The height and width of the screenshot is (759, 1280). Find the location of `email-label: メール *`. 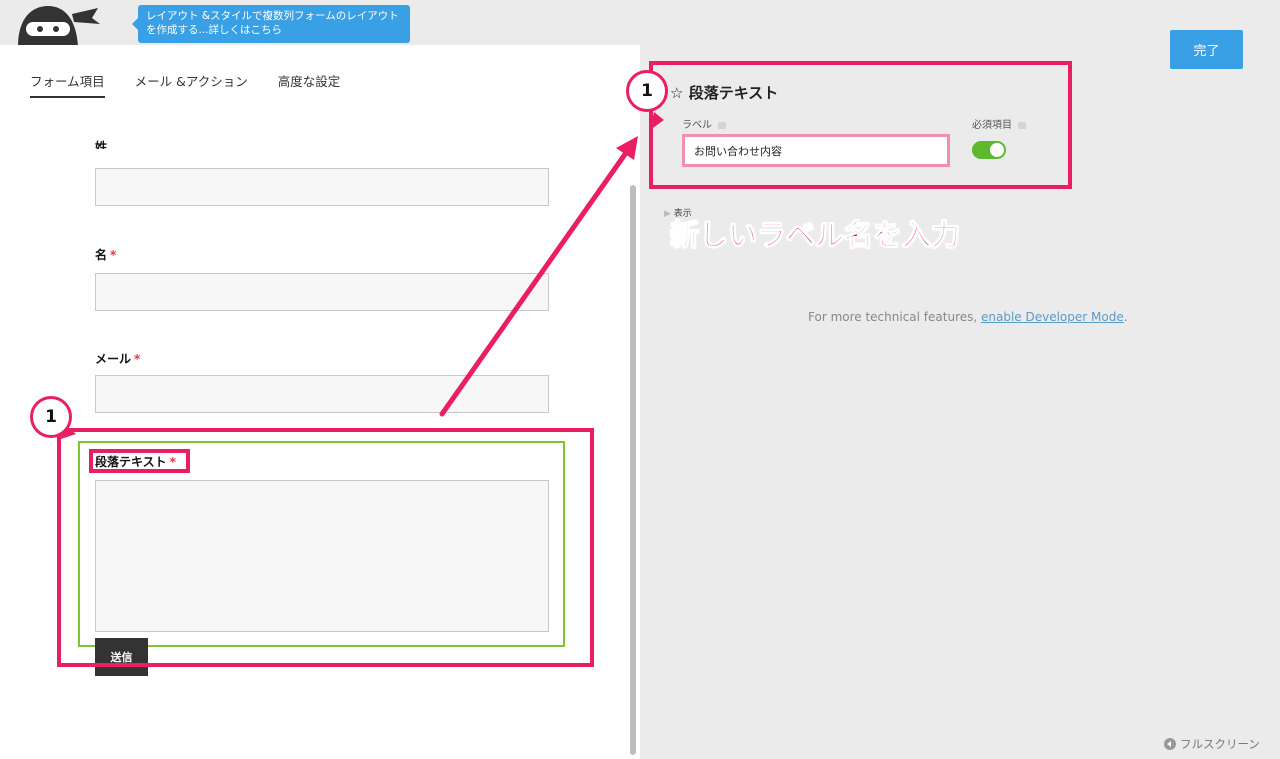

email-label: メール * is located at coordinates (118, 359).